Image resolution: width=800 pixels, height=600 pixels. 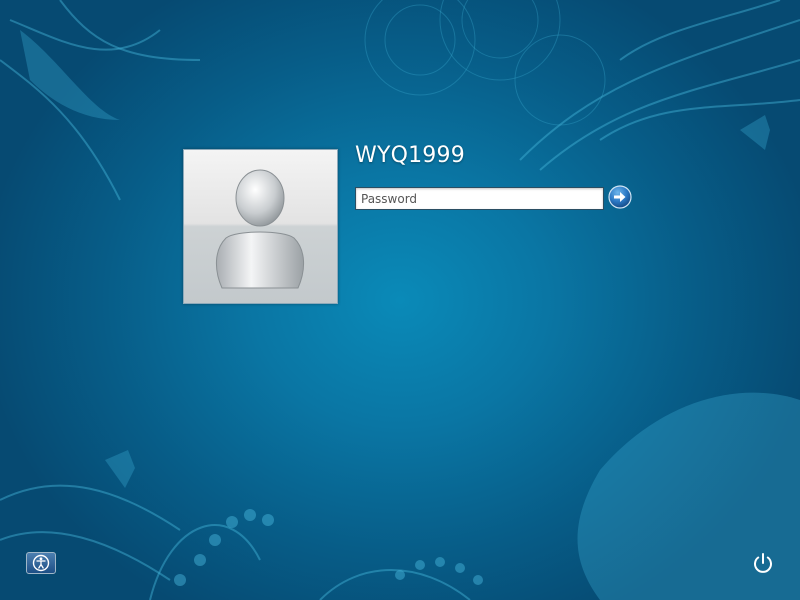 What do you see at coordinates (410, 155) in the screenshot?
I see `username-label: WYQ1999` at bounding box center [410, 155].